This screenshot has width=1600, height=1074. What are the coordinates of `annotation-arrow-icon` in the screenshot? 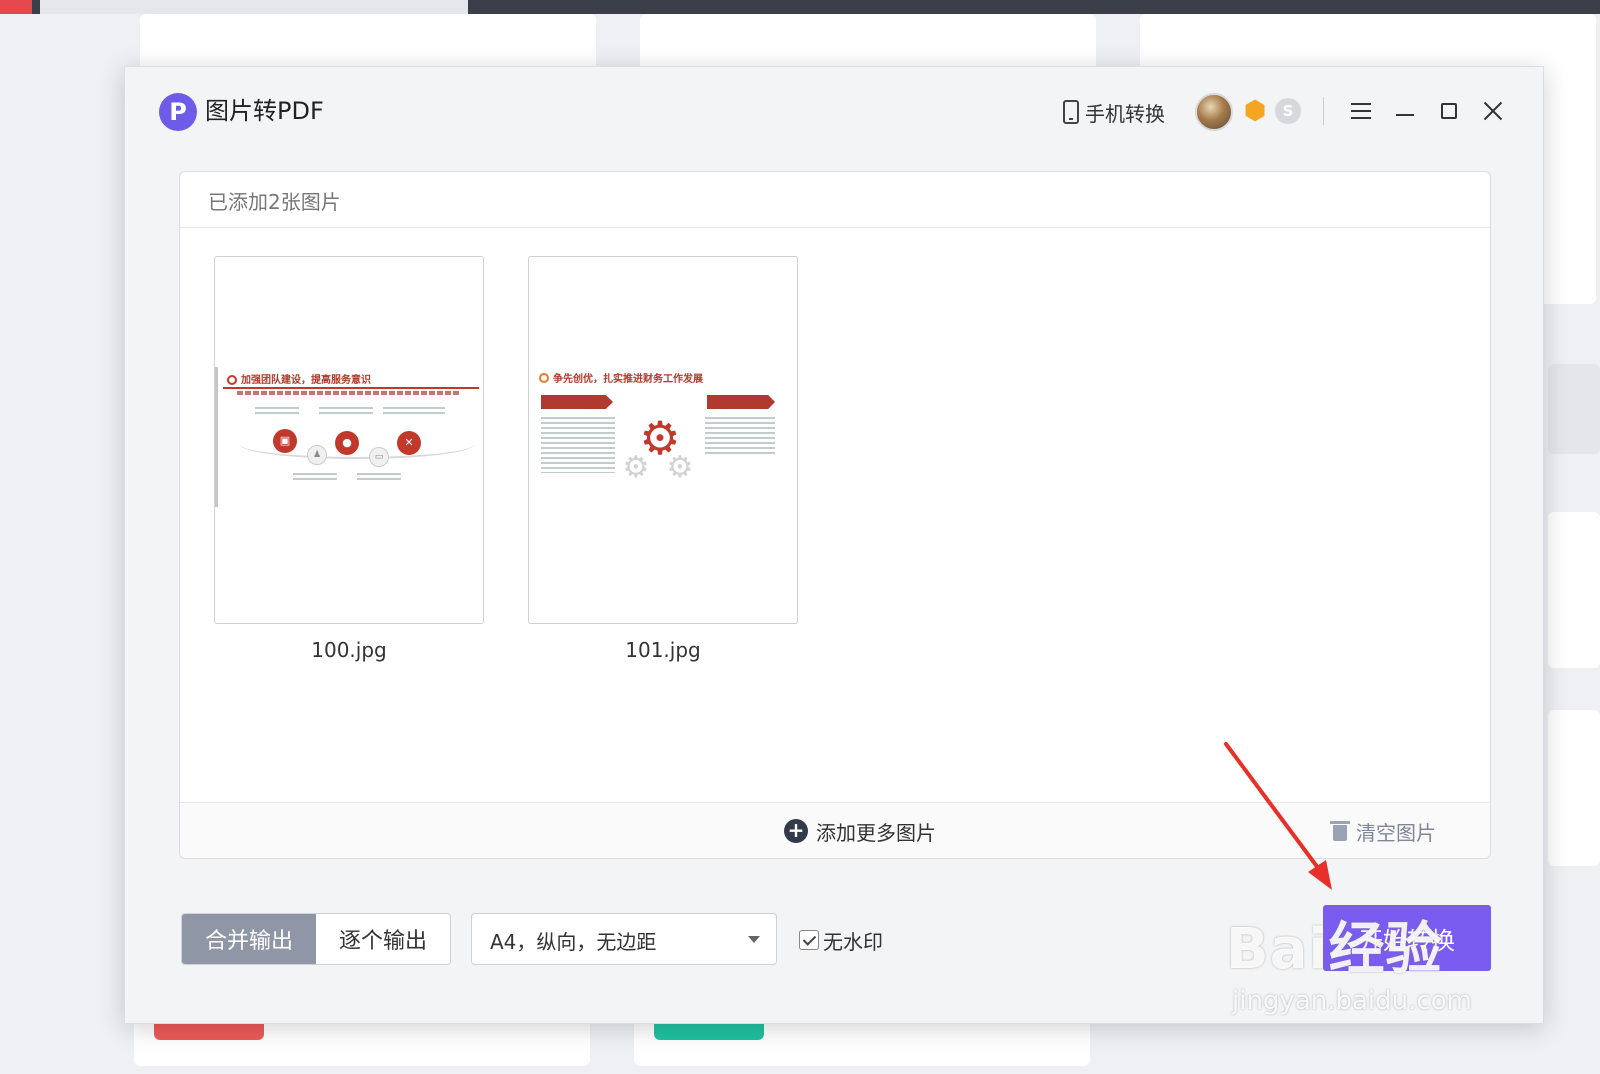 It's located at (1278, 816).